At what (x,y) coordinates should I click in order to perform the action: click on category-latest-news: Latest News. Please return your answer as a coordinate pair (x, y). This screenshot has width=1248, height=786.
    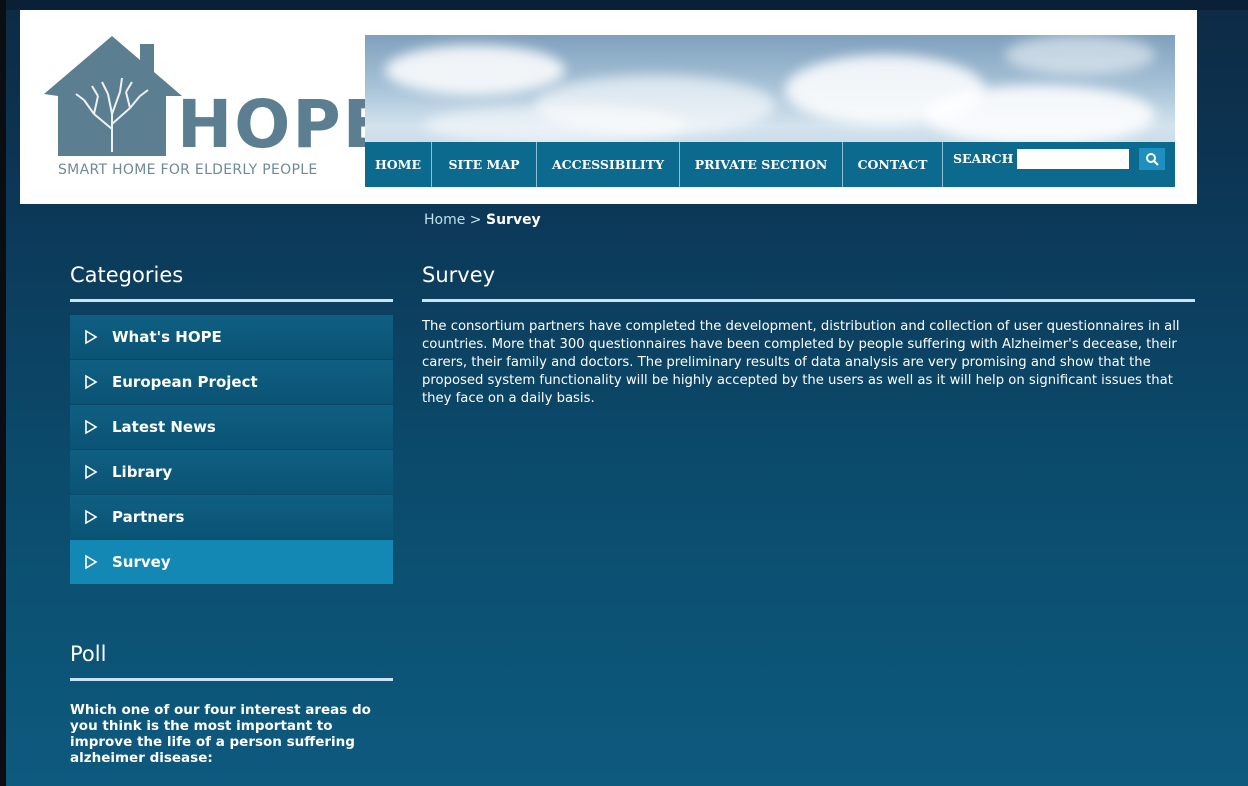
    Looking at the image, I should click on (231, 427).